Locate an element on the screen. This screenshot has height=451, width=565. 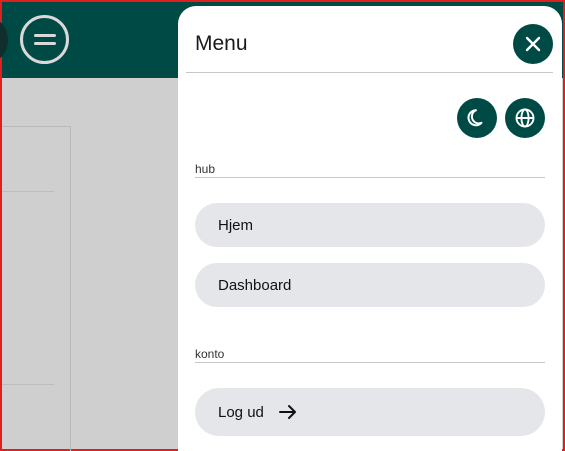
nav-item-home: Hjem is located at coordinates (370, 225).